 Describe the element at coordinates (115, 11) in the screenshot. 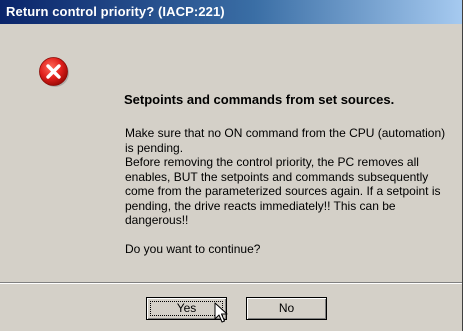

I see `window-title: Return control priority? (IACP:221)` at that location.